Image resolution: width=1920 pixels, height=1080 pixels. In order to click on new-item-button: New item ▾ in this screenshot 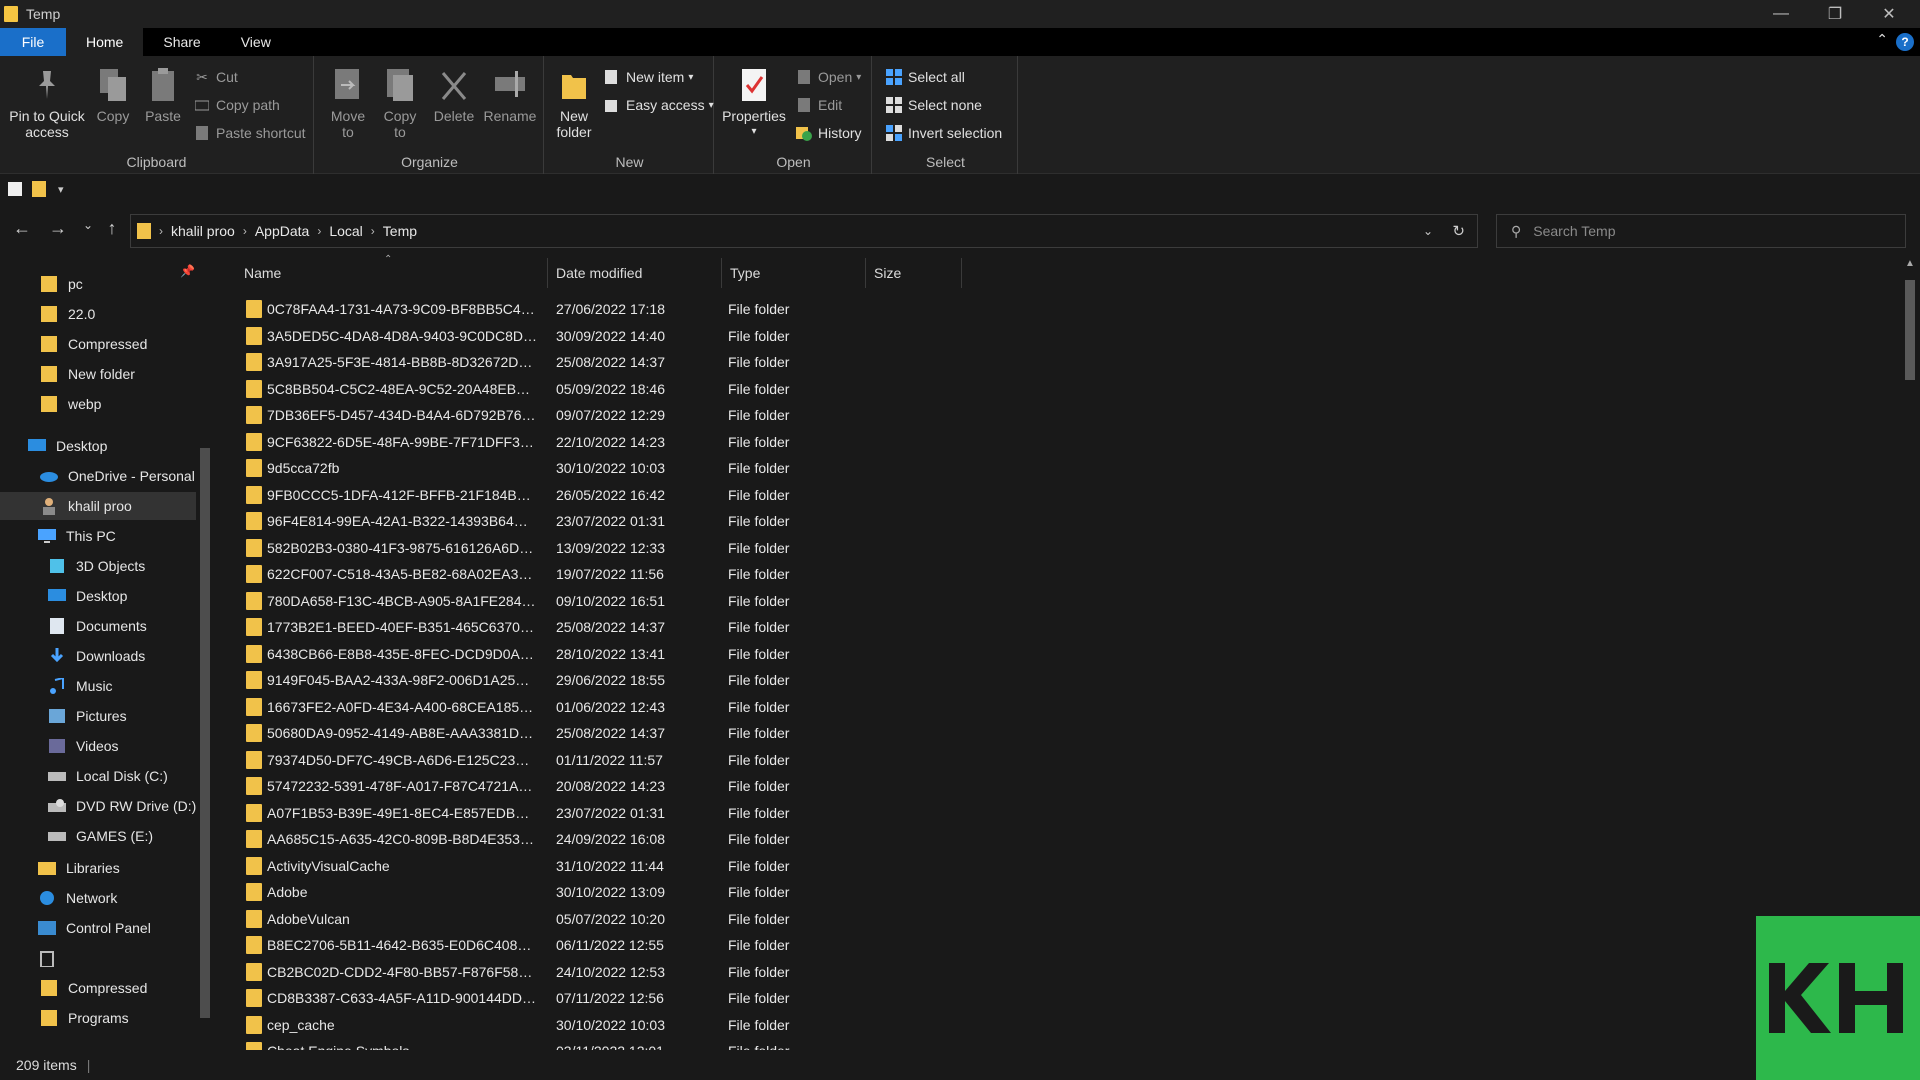, I will do `click(648, 77)`.